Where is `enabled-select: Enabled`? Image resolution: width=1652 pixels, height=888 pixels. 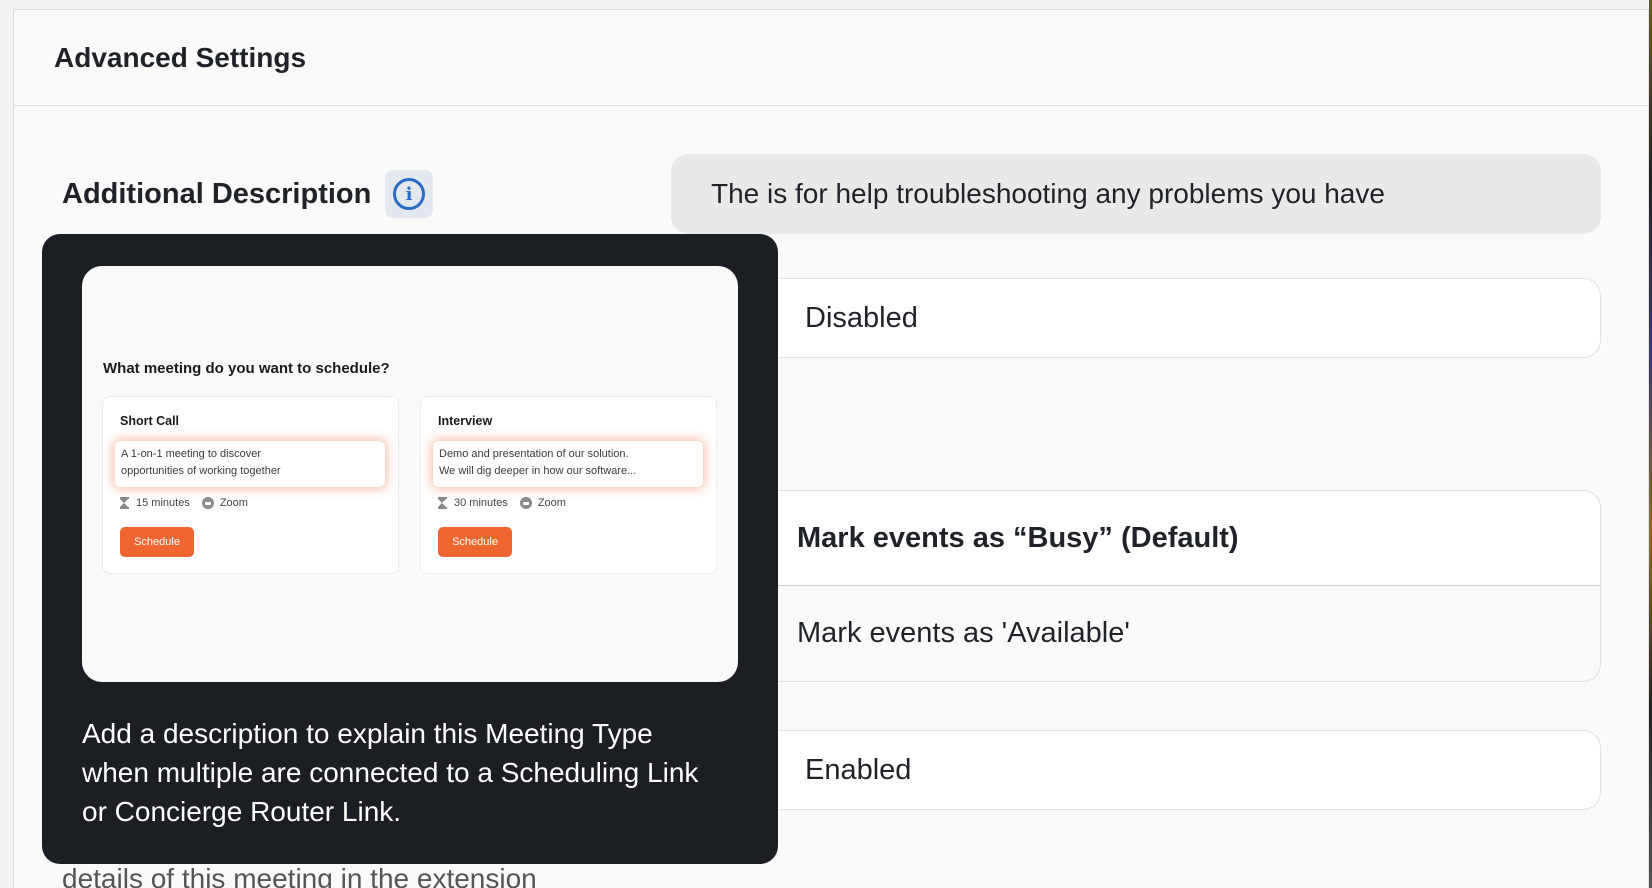
enabled-select: Enabled is located at coordinates (1152, 770).